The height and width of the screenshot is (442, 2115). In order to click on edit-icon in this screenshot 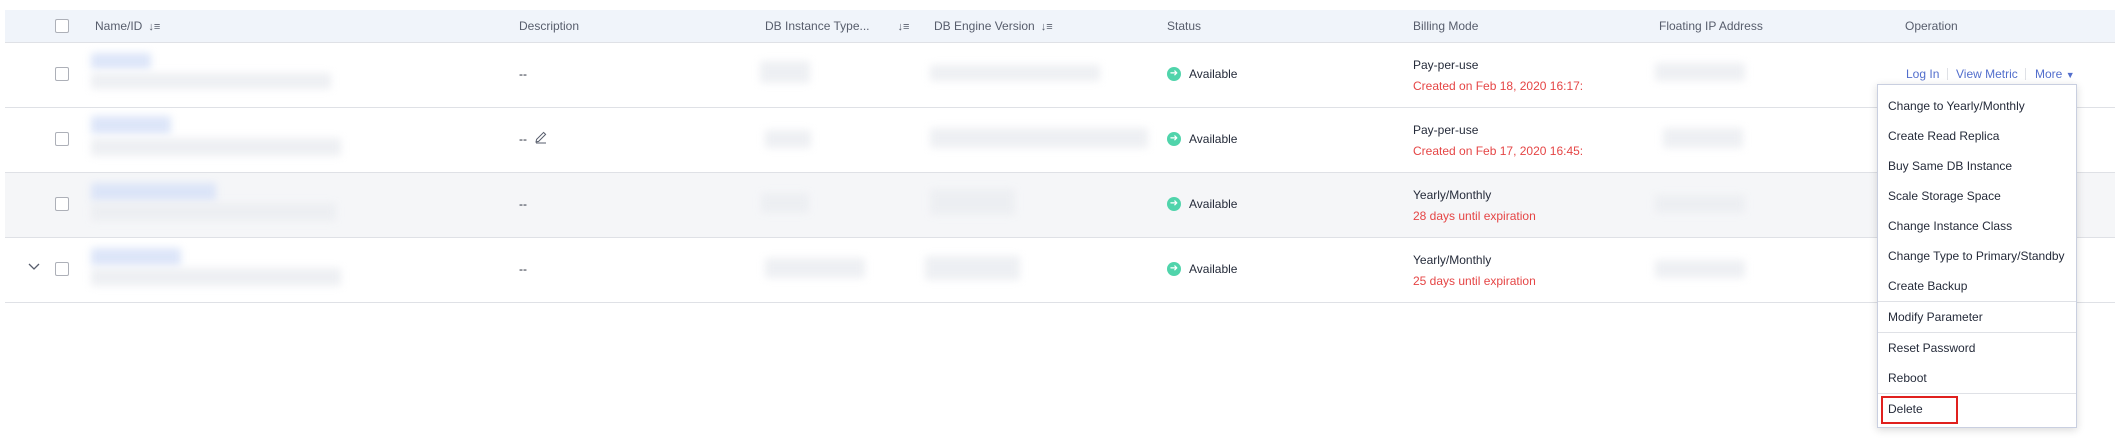, I will do `click(541, 138)`.